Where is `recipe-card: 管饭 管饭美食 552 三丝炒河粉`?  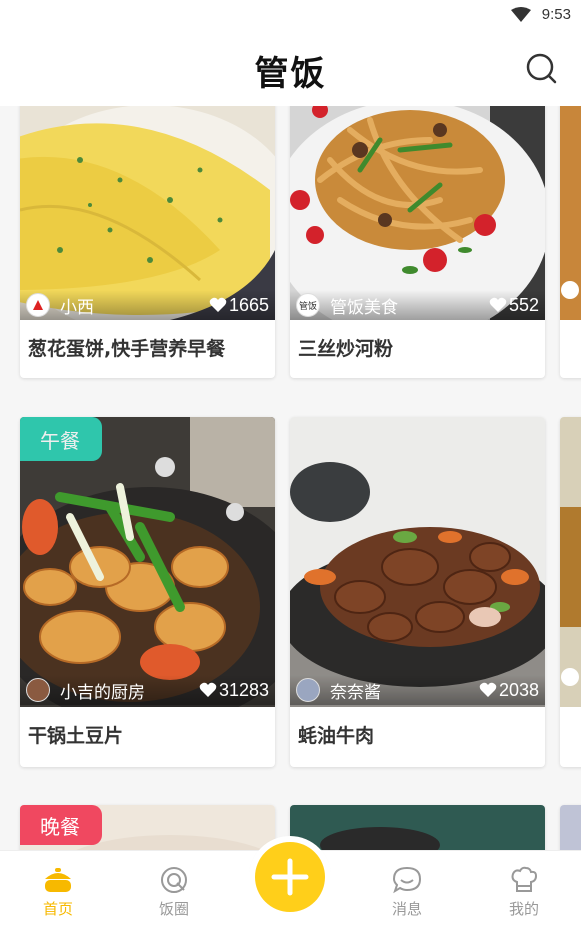
recipe-card: 管饭 管饭美食 552 三丝炒河粉 is located at coordinates (417, 242).